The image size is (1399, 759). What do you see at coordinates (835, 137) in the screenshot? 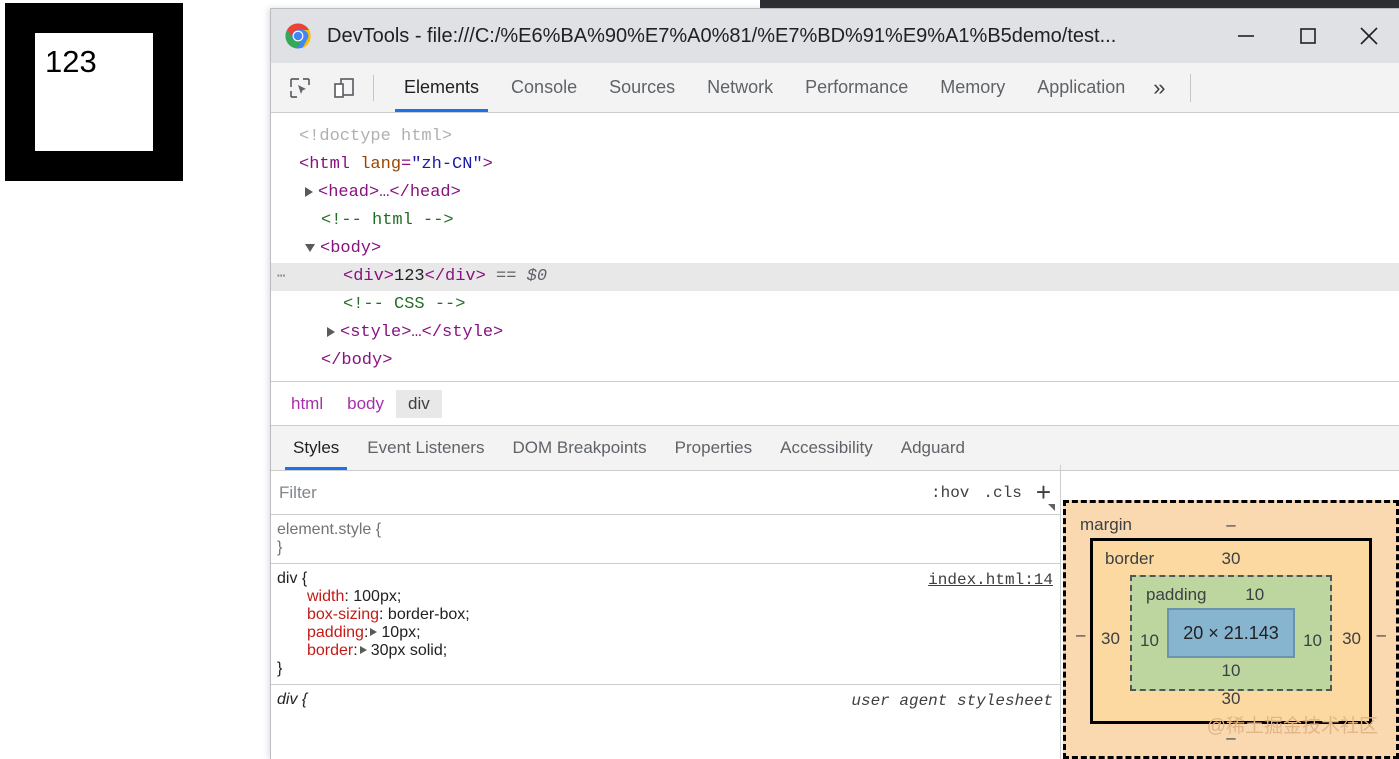
I see `dom-row-doctype: <!doctype html>` at bounding box center [835, 137].